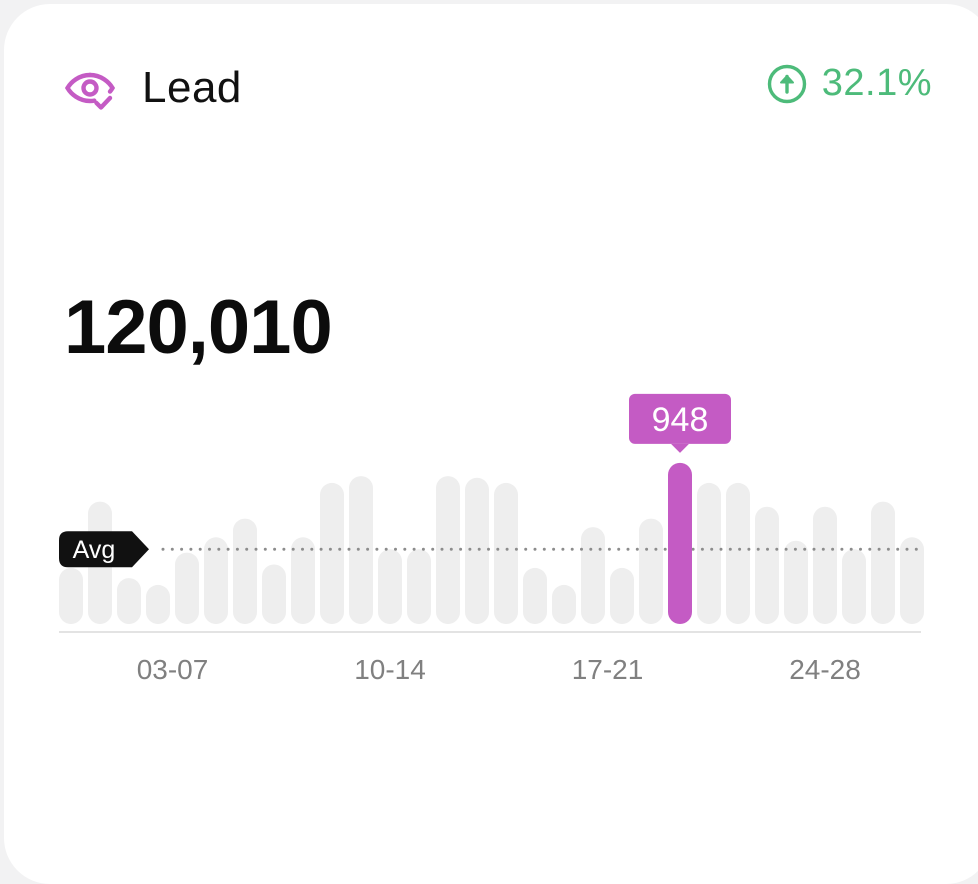 The image size is (978, 884). I want to click on value-tooltip-pointer, so click(680, 448).